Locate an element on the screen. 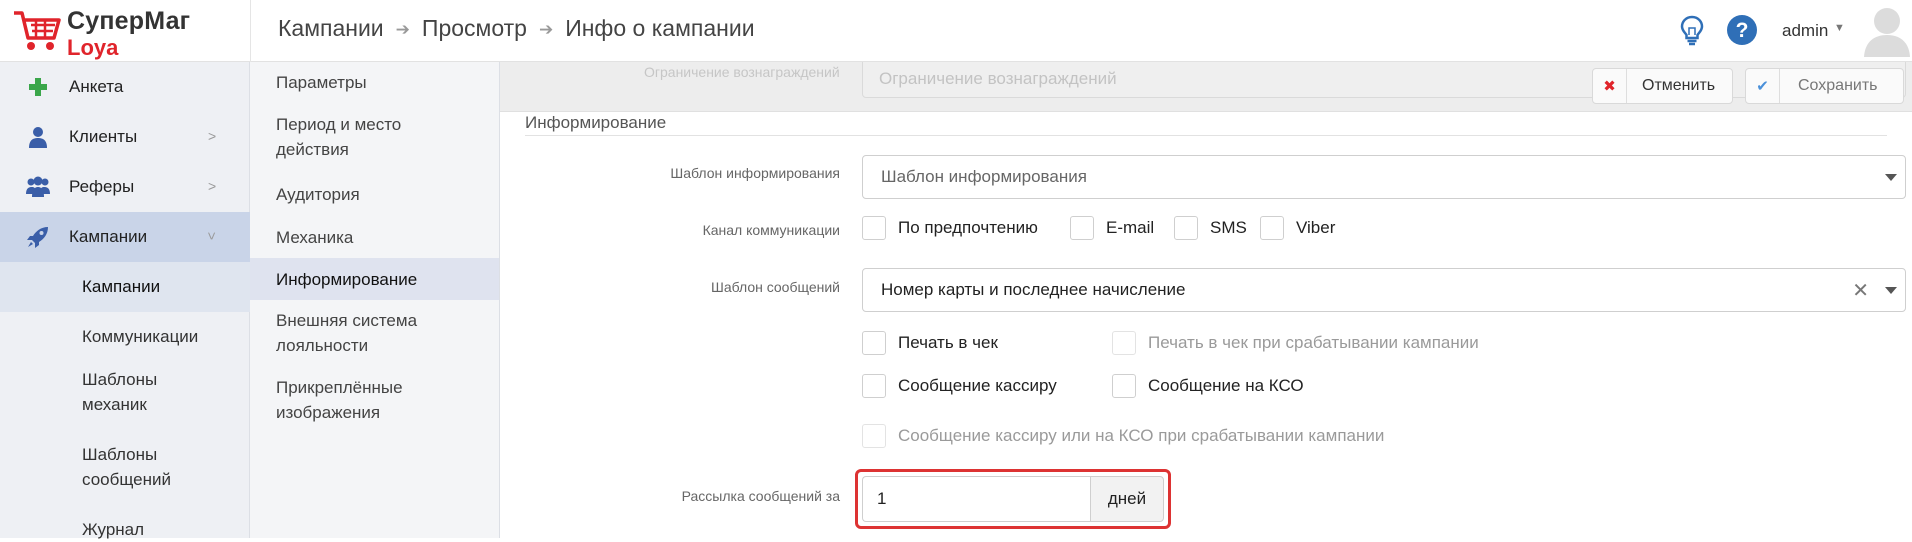 The width and height of the screenshot is (1912, 542). channel-preference-checkbox: По предпочтению is located at coordinates (950, 228).